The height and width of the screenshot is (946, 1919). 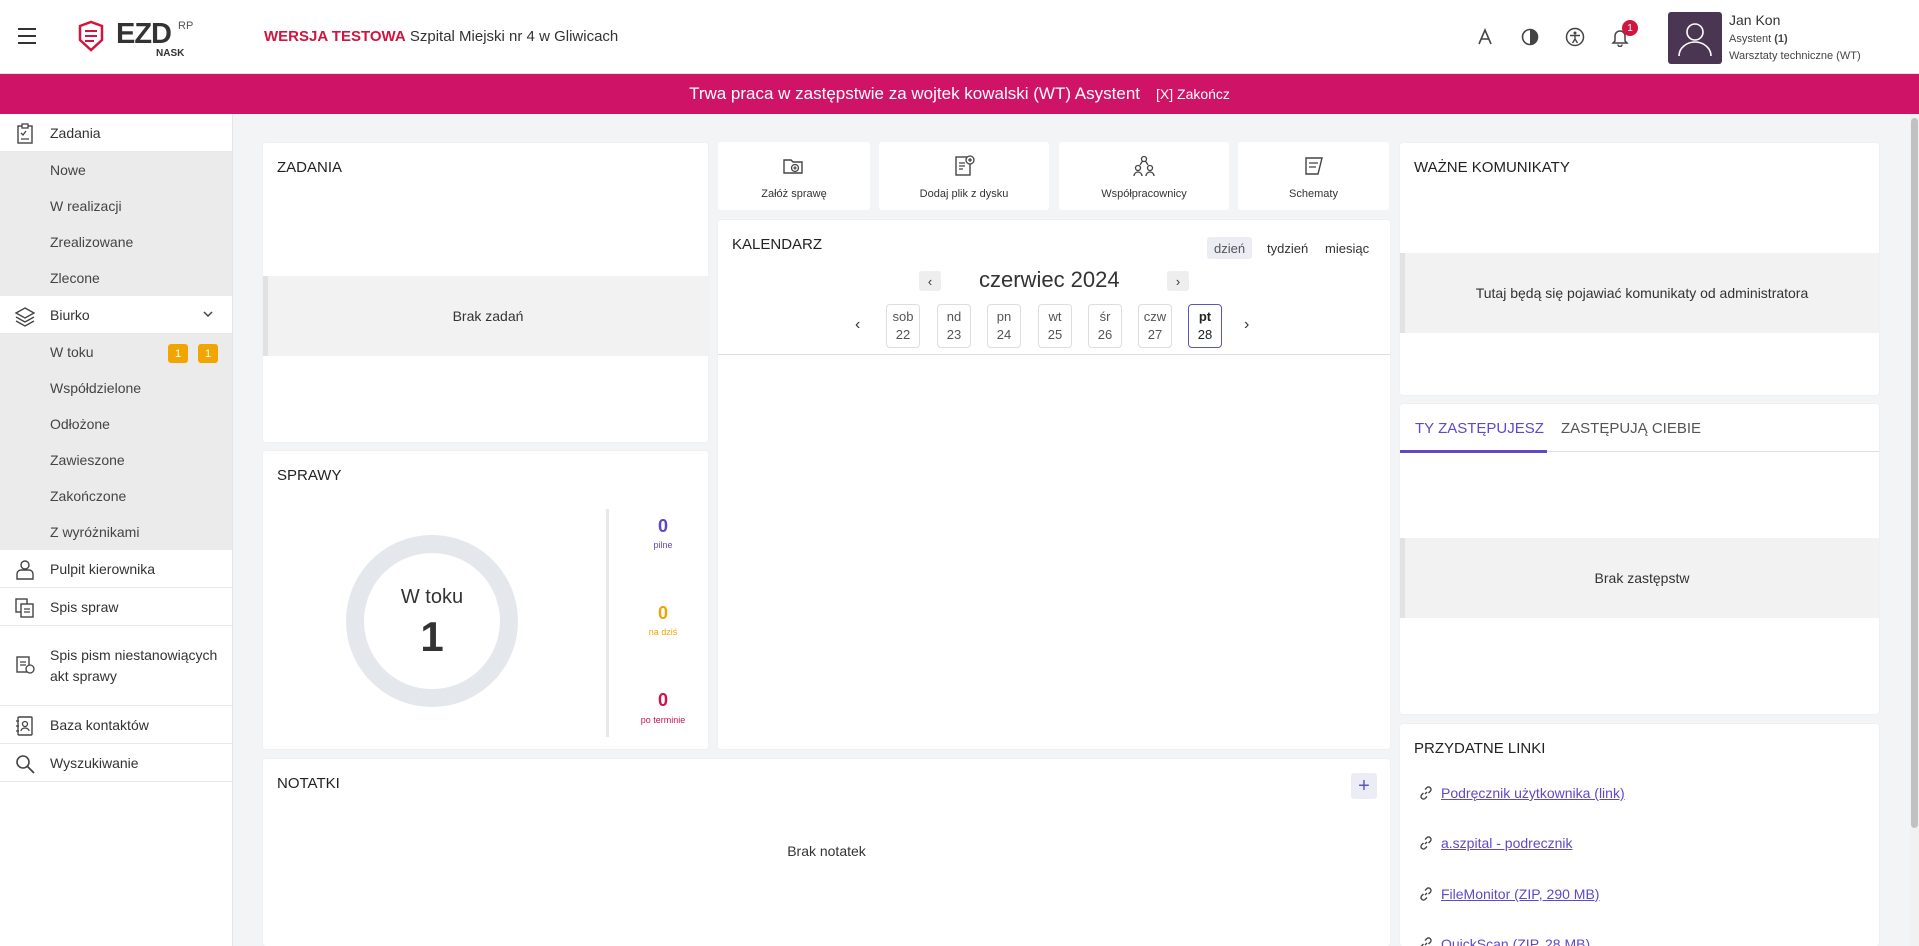 What do you see at coordinates (1754, 20) in the screenshot?
I see `user-name: Jan Kon` at bounding box center [1754, 20].